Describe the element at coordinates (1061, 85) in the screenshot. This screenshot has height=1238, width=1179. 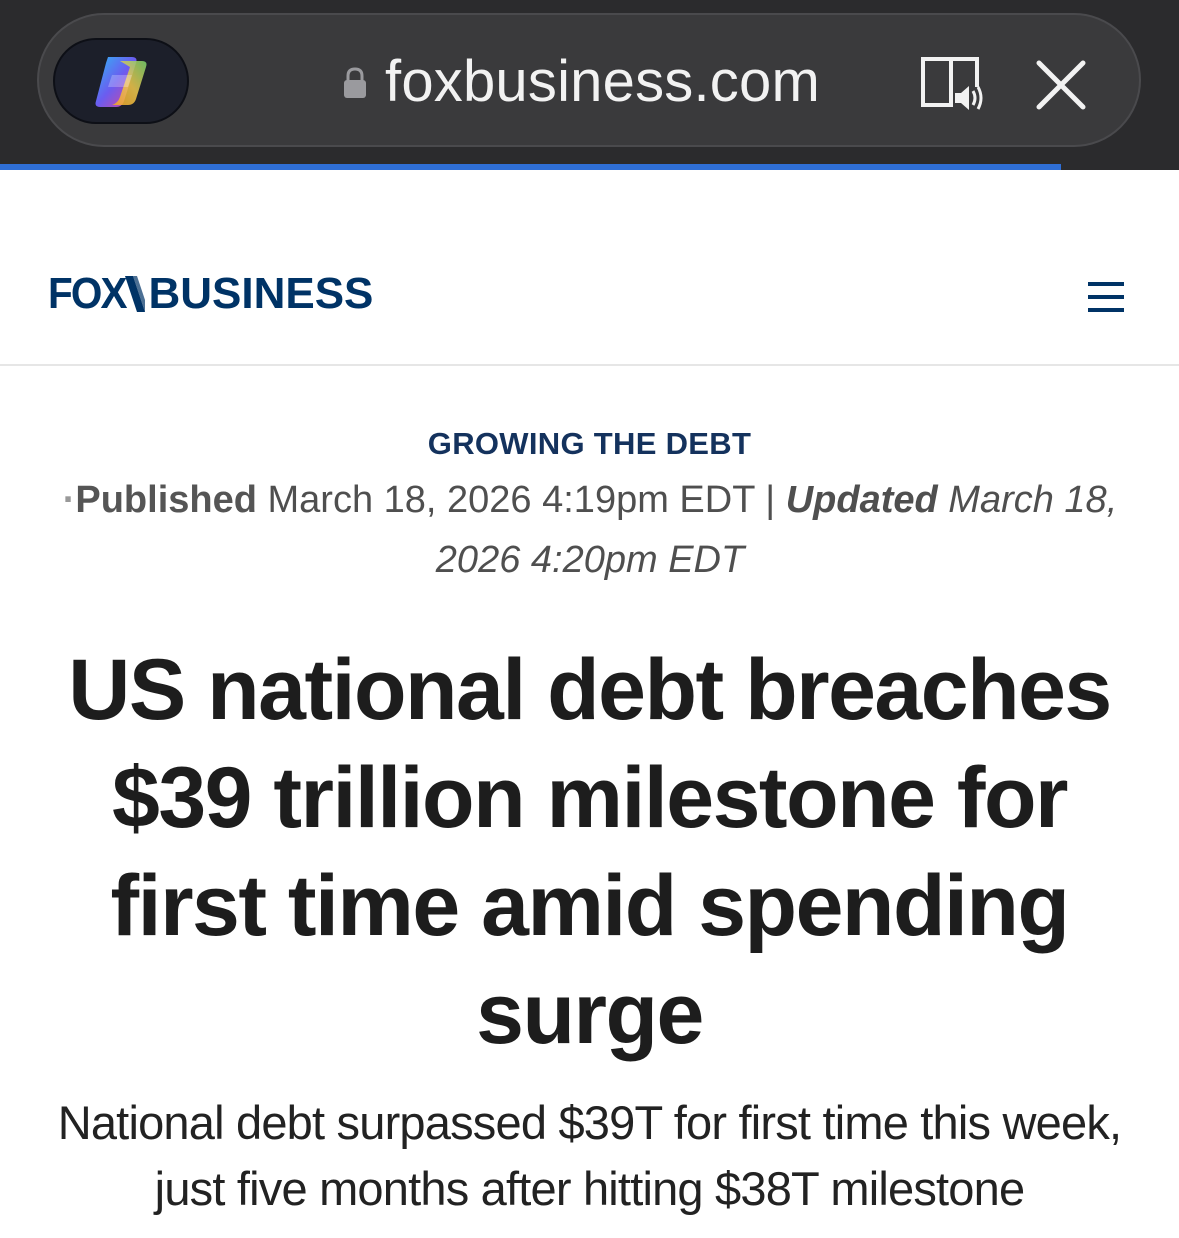
I see `close-icon` at that location.